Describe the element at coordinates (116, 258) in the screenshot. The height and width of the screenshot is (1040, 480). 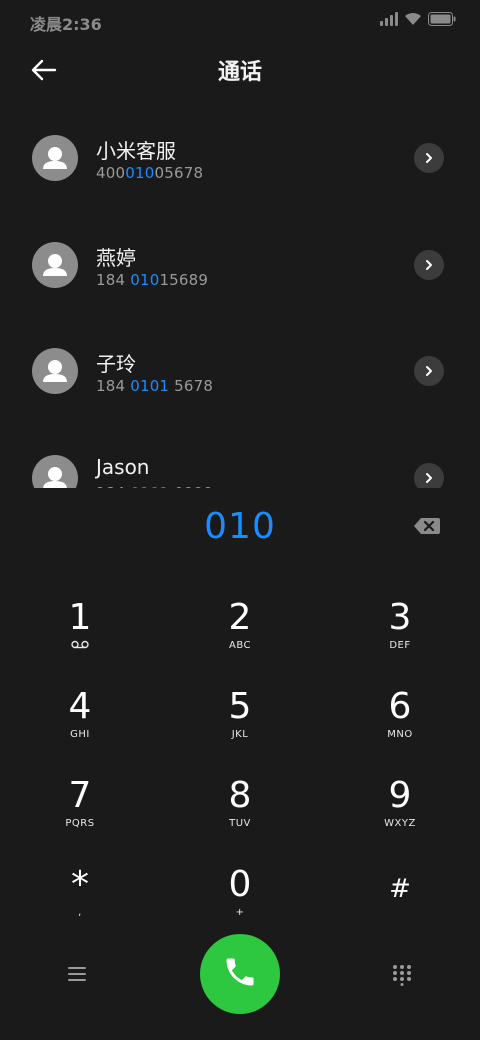
I see `contact-name: 燕婷` at that location.